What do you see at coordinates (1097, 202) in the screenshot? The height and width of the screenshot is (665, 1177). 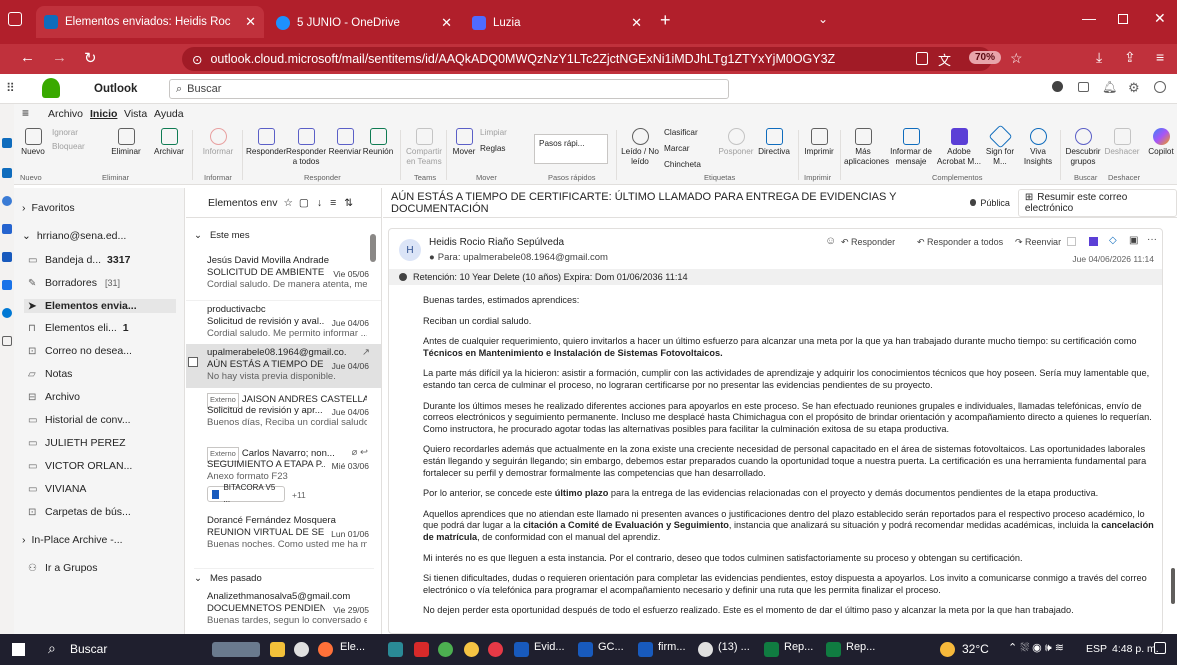 I see `summarize-button: ⊞ Resumir este correo electrónico` at bounding box center [1097, 202].